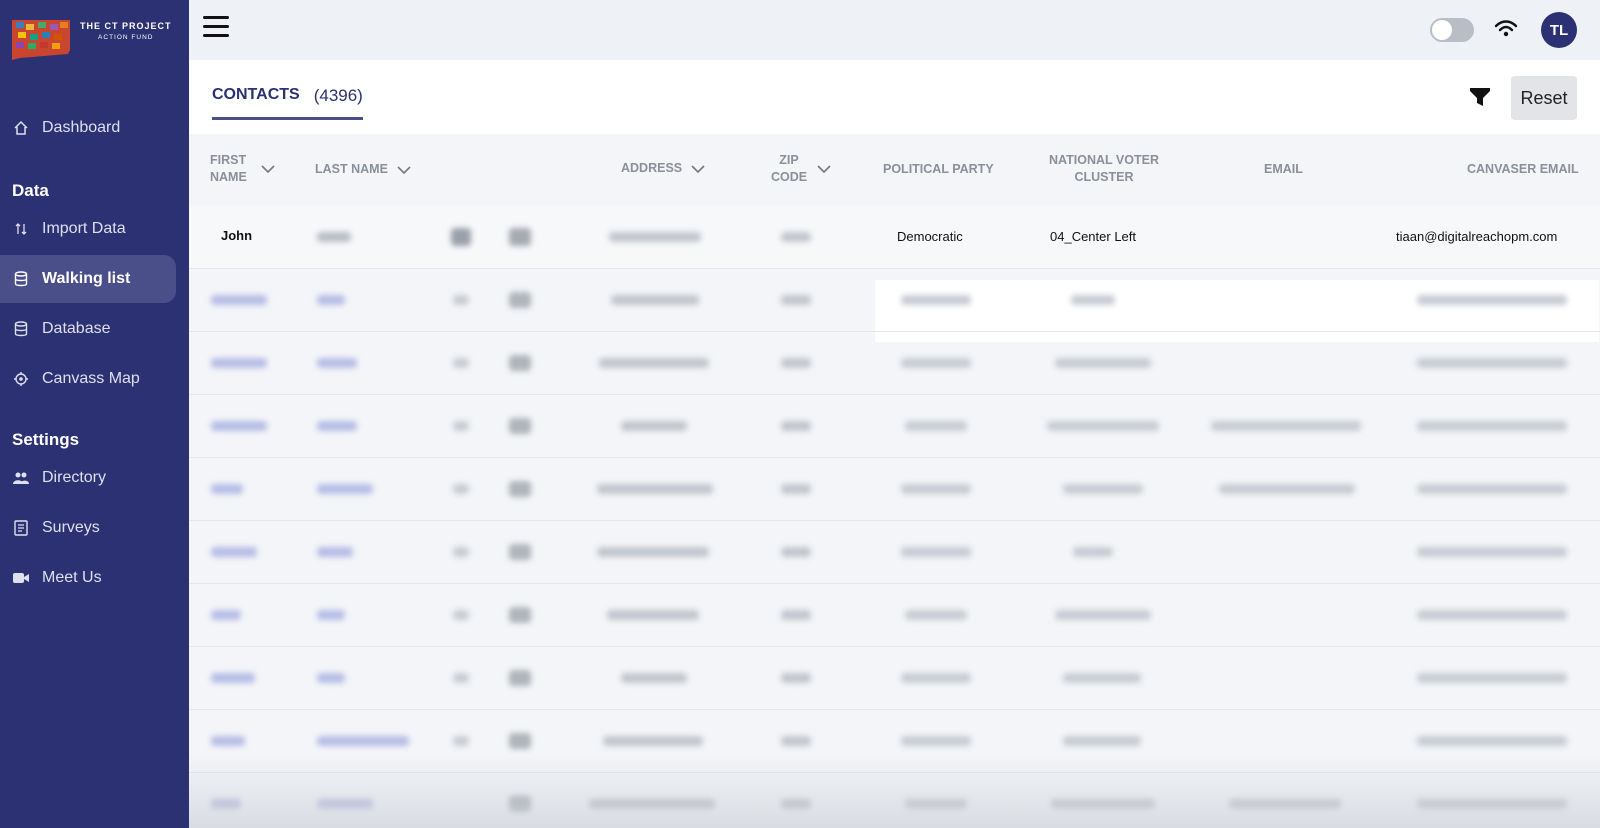 The width and height of the screenshot is (1600, 828). I want to click on wifi-icon, so click(1506, 28).